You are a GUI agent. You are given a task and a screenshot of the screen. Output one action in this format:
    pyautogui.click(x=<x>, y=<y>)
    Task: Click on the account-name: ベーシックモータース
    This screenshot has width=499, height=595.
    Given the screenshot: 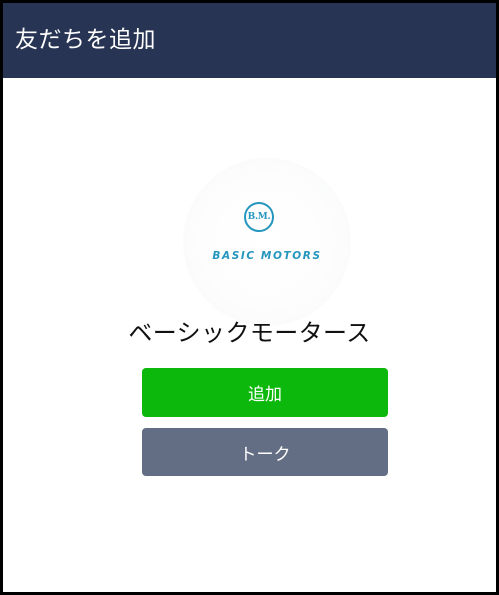 What is the action you would take?
    pyautogui.click(x=249, y=333)
    